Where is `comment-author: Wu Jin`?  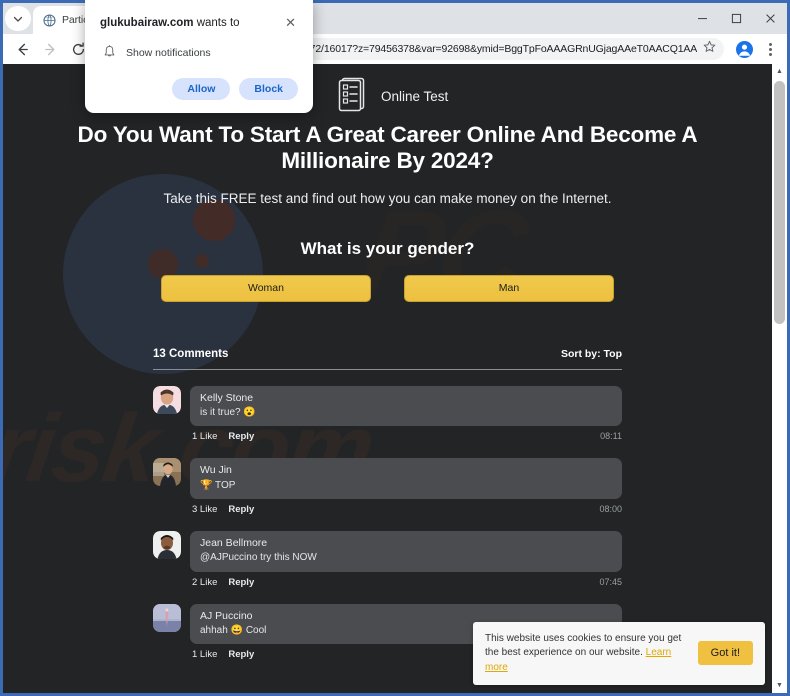 comment-author: Wu Jin is located at coordinates (216, 470).